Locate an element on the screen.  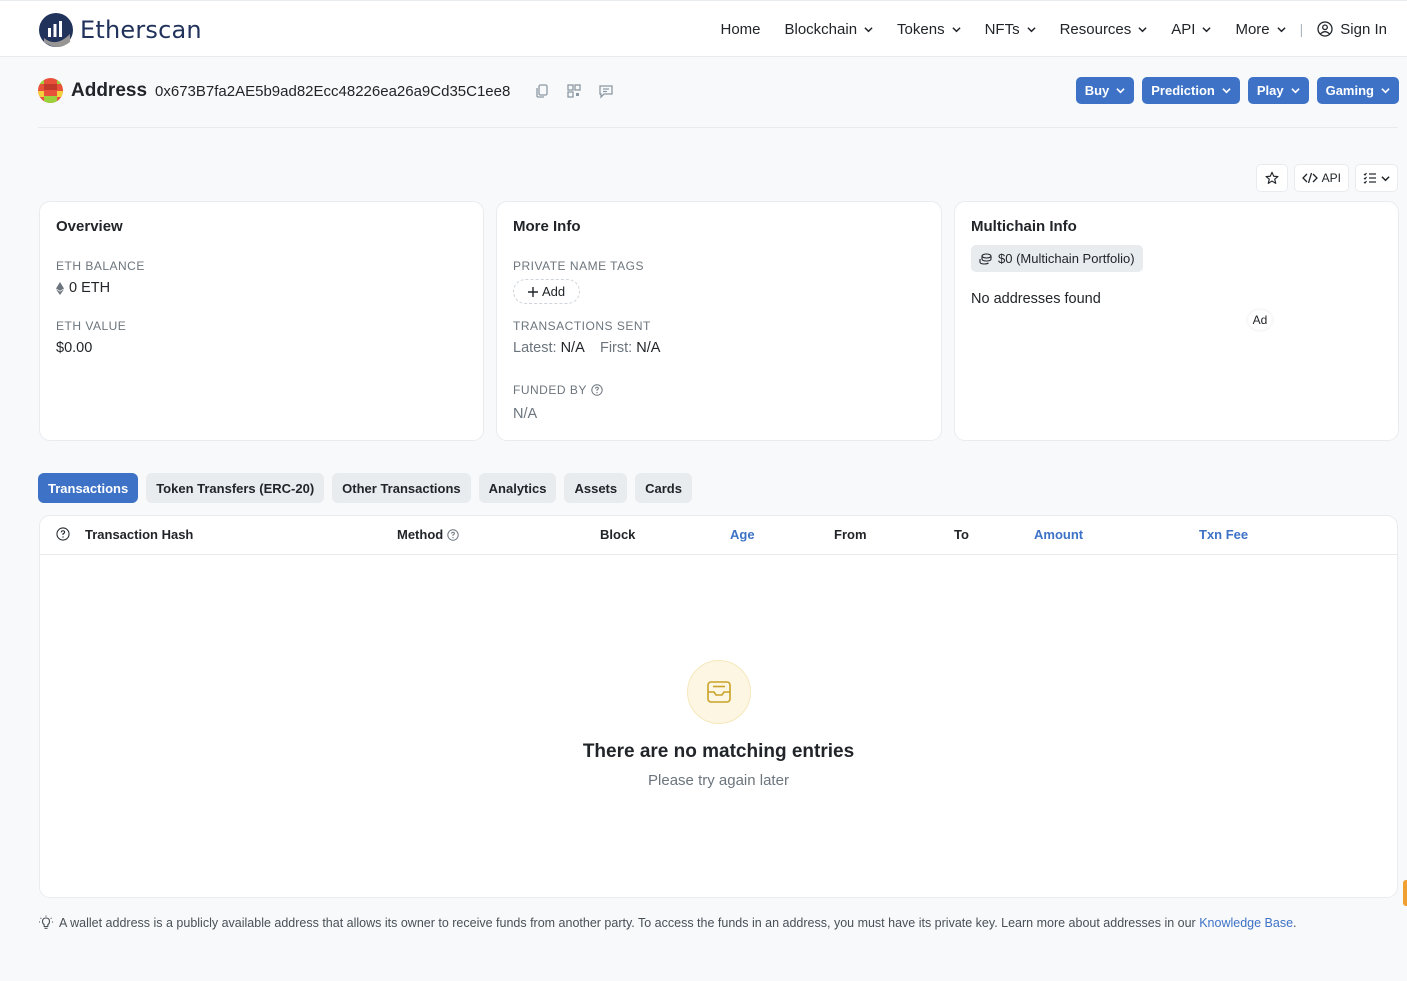
latest-label: Latest: is located at coordinates (535, 348).